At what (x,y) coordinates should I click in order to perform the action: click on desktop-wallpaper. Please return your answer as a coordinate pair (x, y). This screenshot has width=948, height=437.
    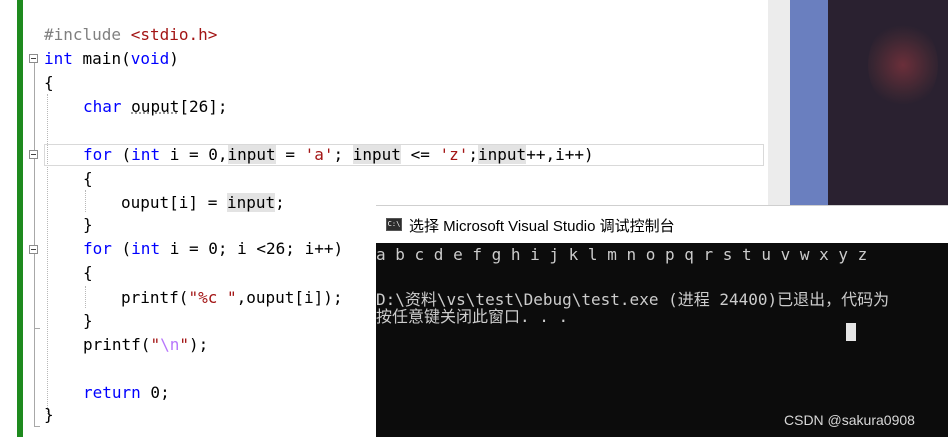
    Looking at the image, I should click on (858, 102).